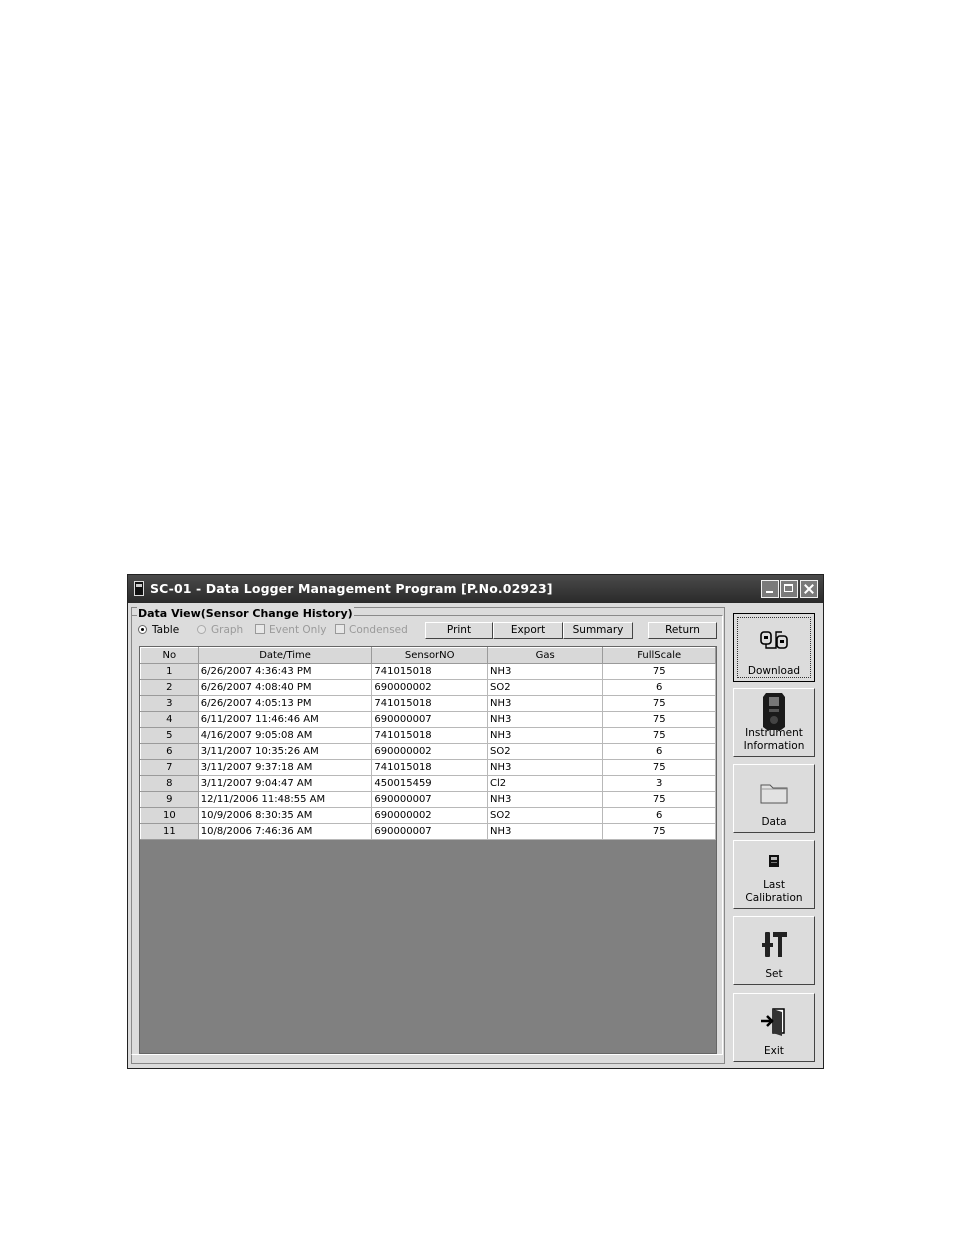 This screenshot has height=1235, width=954. What do you see at coordinates (774, 974) in the screenshot?
I see `set-label: Set` at bounding box center [774, 974].